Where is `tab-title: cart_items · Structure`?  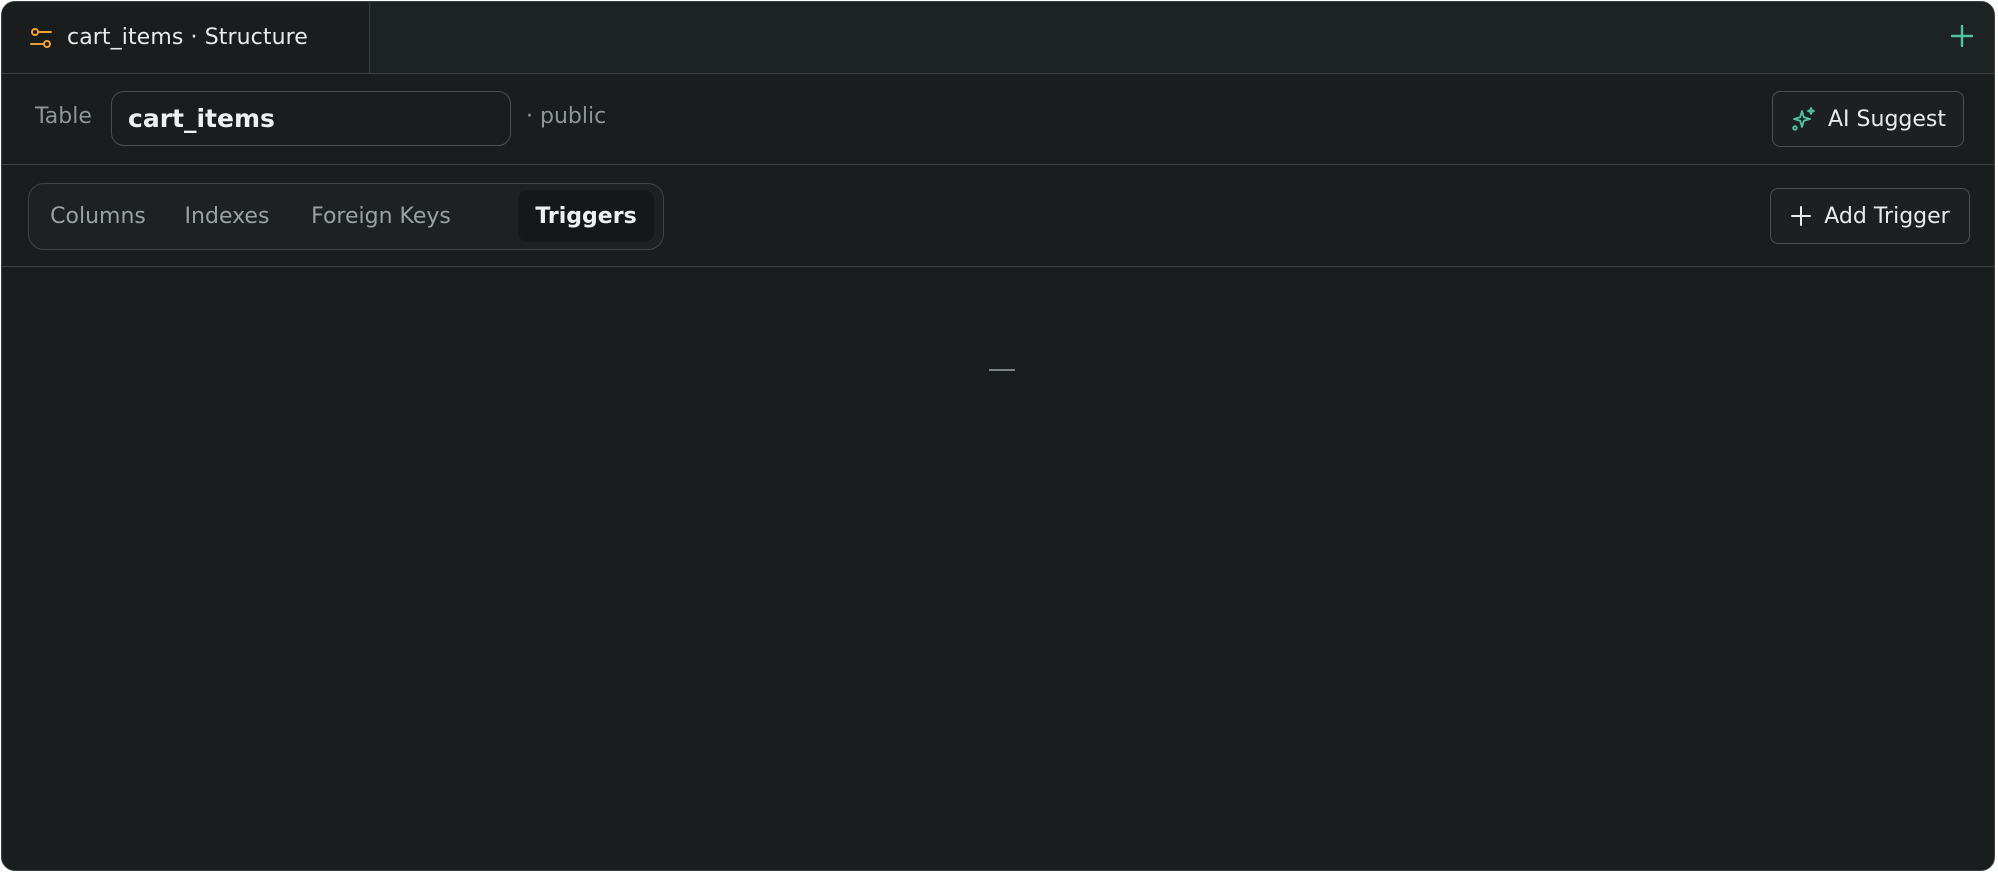 tab-title: cart_items · Structure is located at coordinates (187, 37).